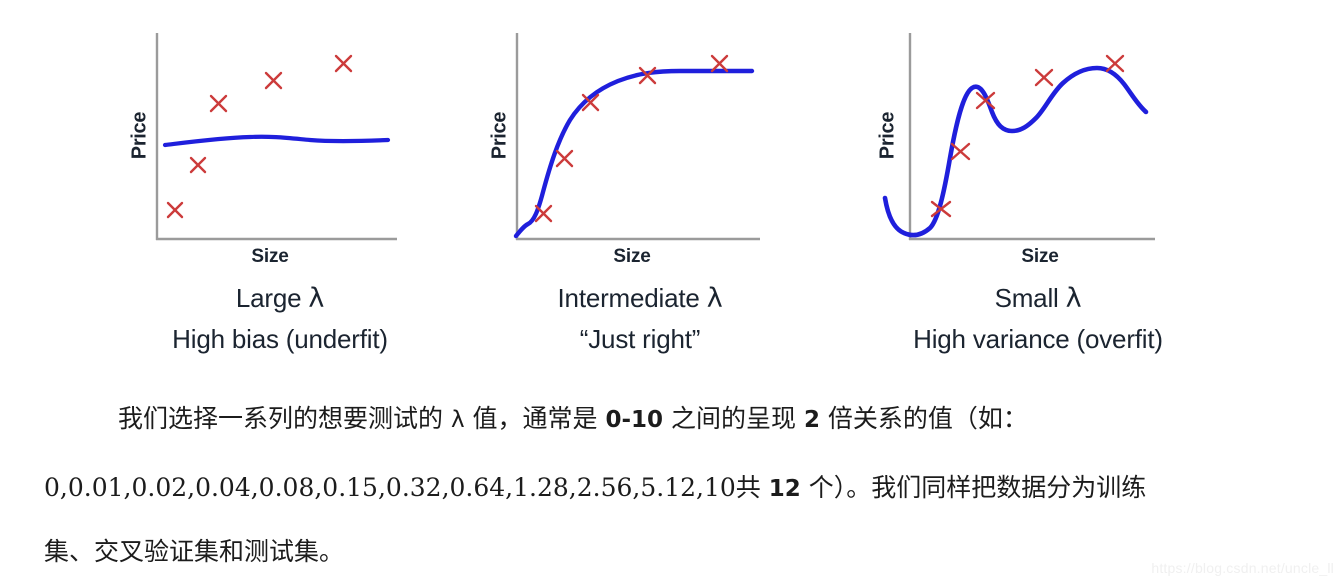 The width and height of the screenshot is (1340, 584). I want to click on line1-segment-d: 倍关系的值（如：, so click(923, 418).